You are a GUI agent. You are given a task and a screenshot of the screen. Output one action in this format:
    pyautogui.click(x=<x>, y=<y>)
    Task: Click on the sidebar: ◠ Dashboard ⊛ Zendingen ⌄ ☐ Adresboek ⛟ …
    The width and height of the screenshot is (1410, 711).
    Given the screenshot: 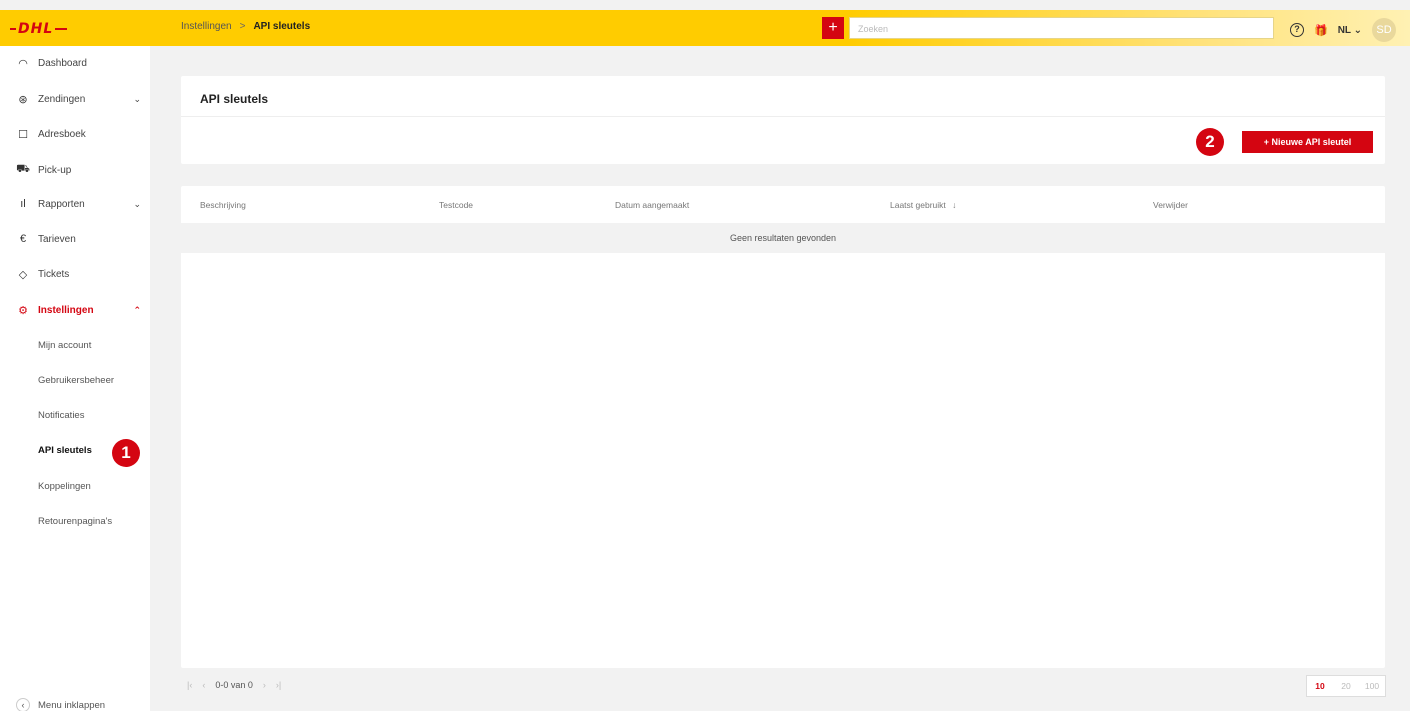 What is the action you would take?
    pyautogui.click(x=75, y=378)
    